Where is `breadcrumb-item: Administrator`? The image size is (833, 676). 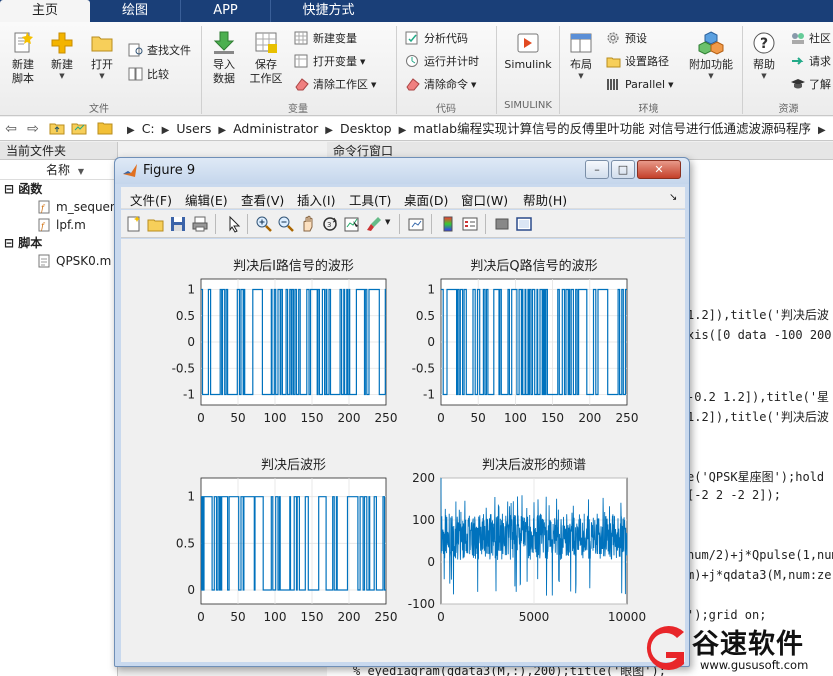
breadcrumb-item: Administrator is located at coordinates (275, 128).